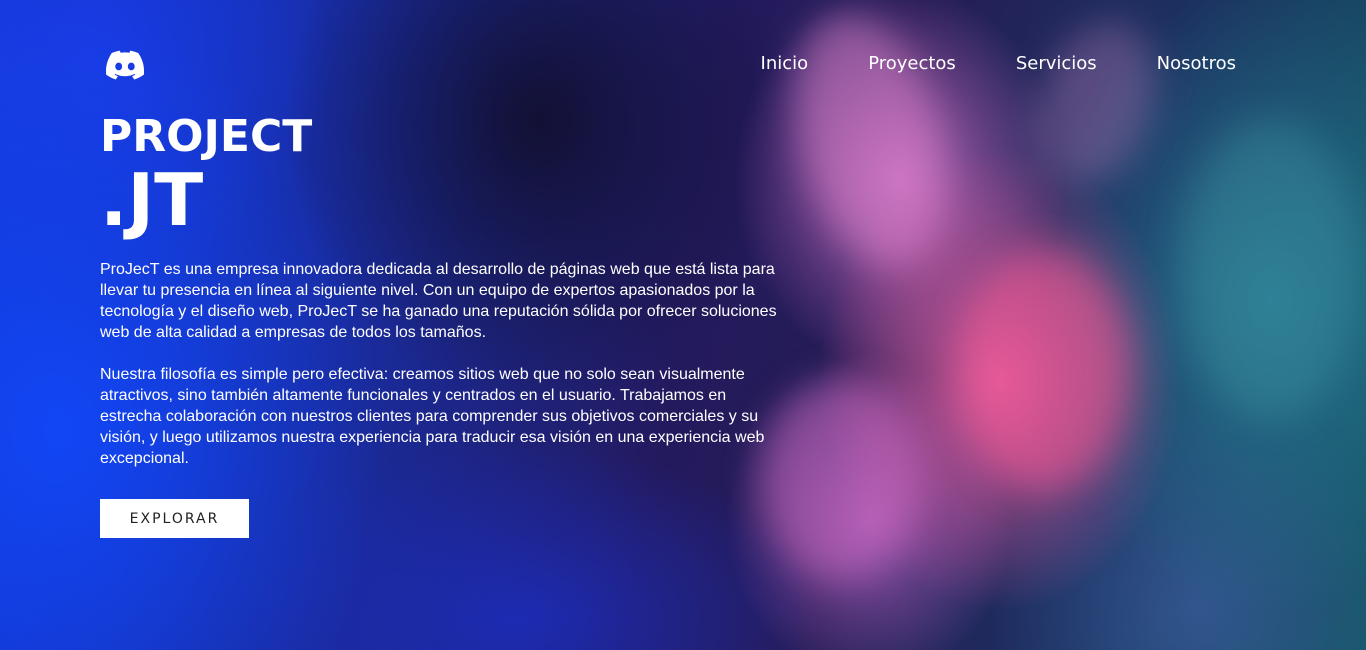 This screenshot has width=1366, height=650. What do you see at coordinates (206, 136) in the screenshot?
I see `hero-title-line1: PROJECT` at bounding box center [206, 136].